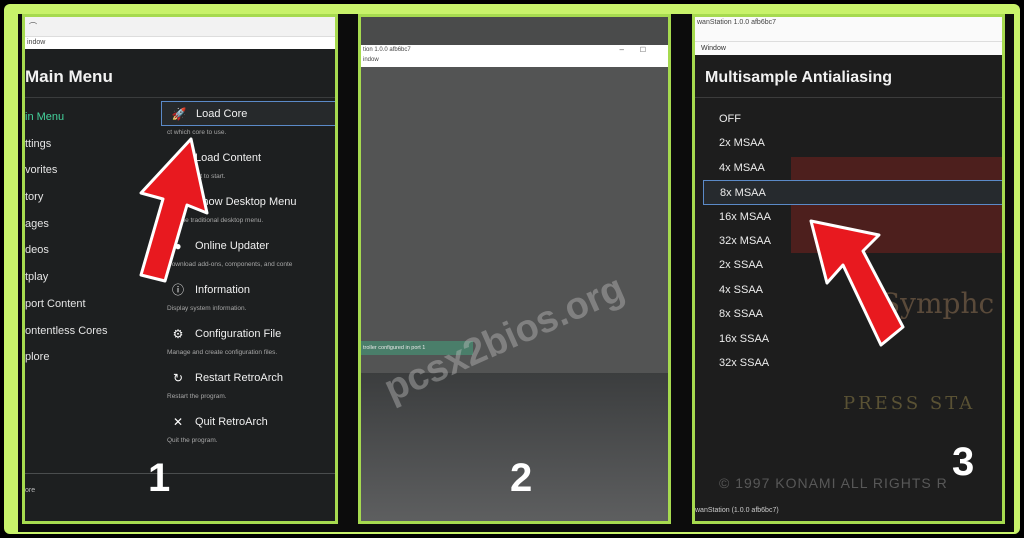  What do you see at coordinates (90, 362) in the screenshot?
I see `sidebar-item: plore` at bounding box center [90, 362].